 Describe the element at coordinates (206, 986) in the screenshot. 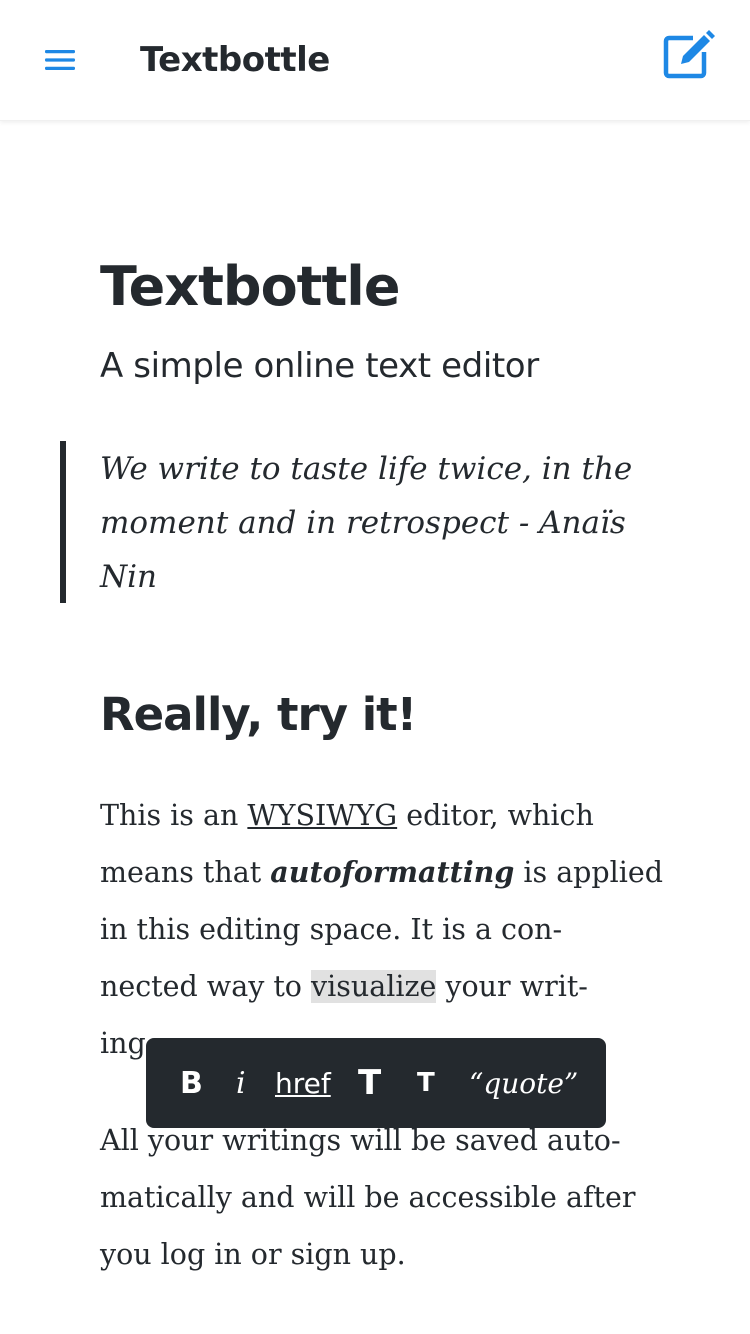

I see `text-run: nected way to` at that location.